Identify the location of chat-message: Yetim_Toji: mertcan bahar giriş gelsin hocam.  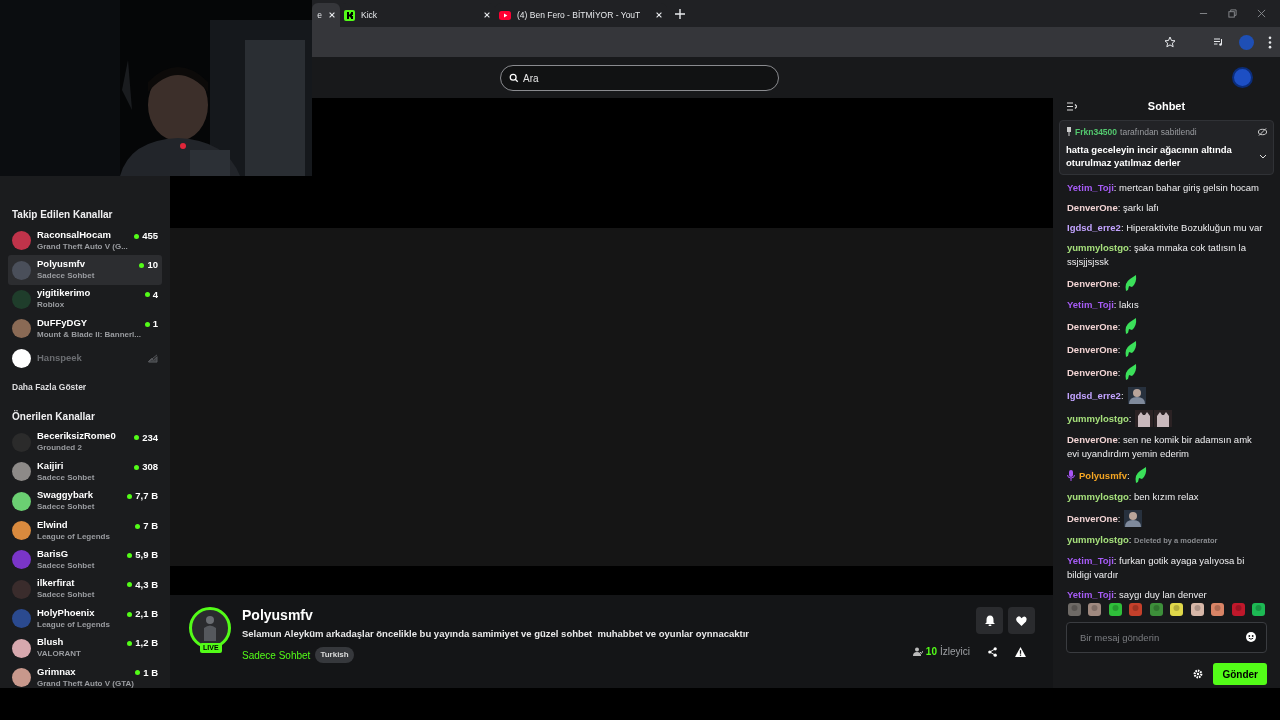
(1164, 188).